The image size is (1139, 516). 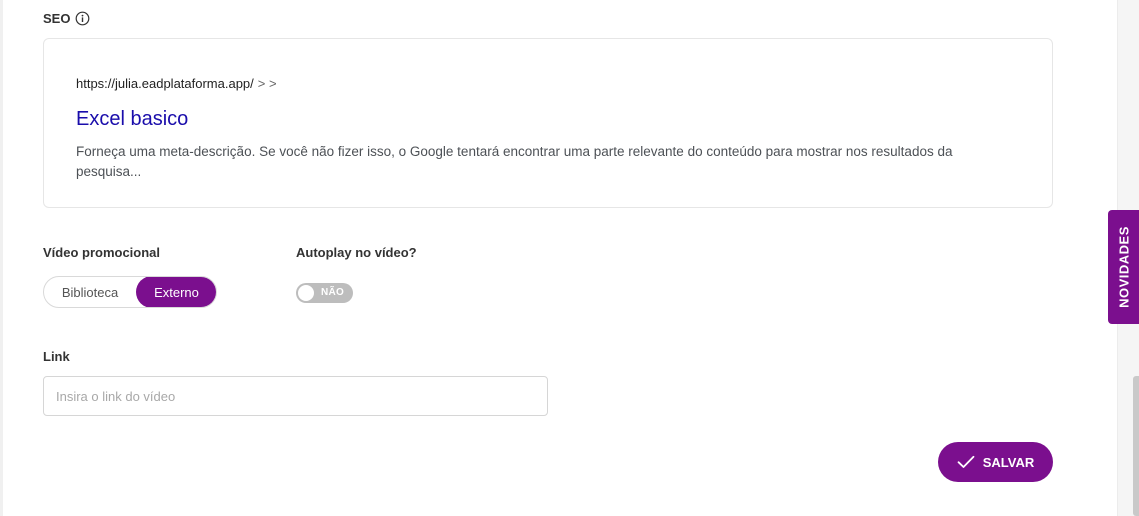 I want to click on seo-preview-url-line: https://julia.eadplataforma.app/> >, so click(x=176, y=83).